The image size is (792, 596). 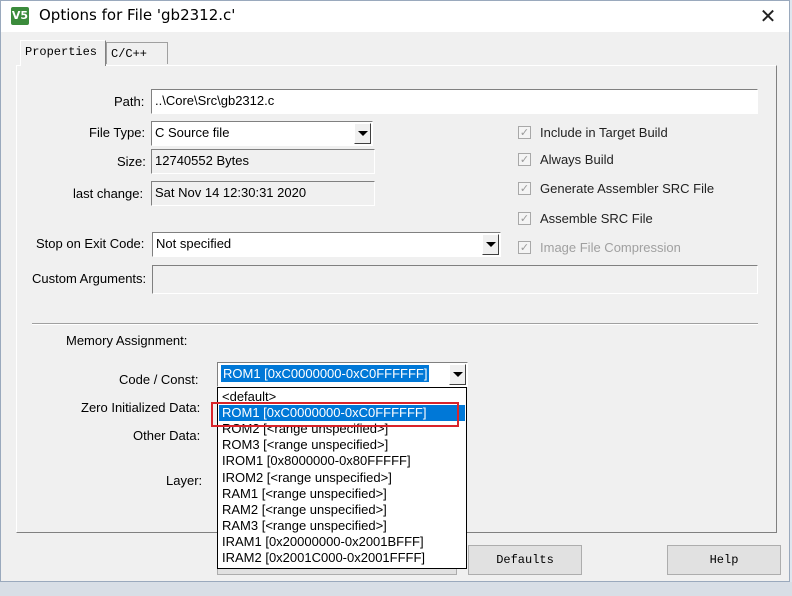 I want to click on file-type-value: C Source file, so click(x=192, y=132).